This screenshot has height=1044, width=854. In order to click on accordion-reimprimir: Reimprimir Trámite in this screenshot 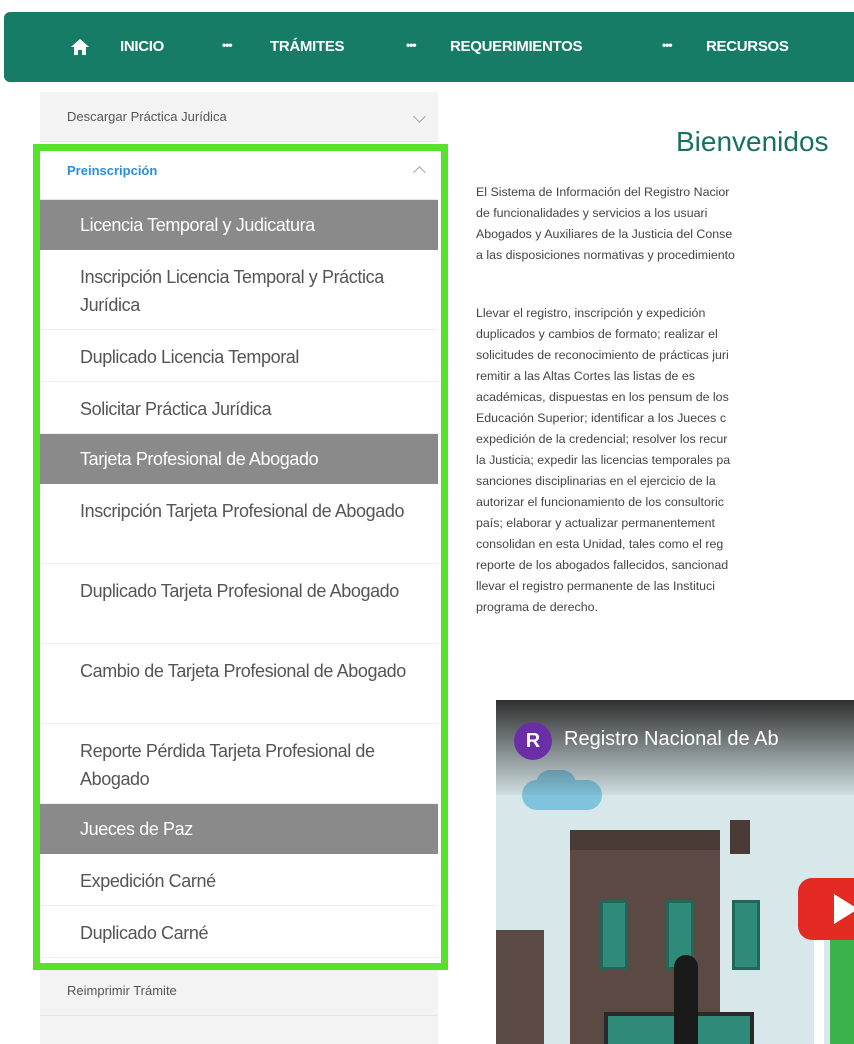, I will do `click(239, 991)`.